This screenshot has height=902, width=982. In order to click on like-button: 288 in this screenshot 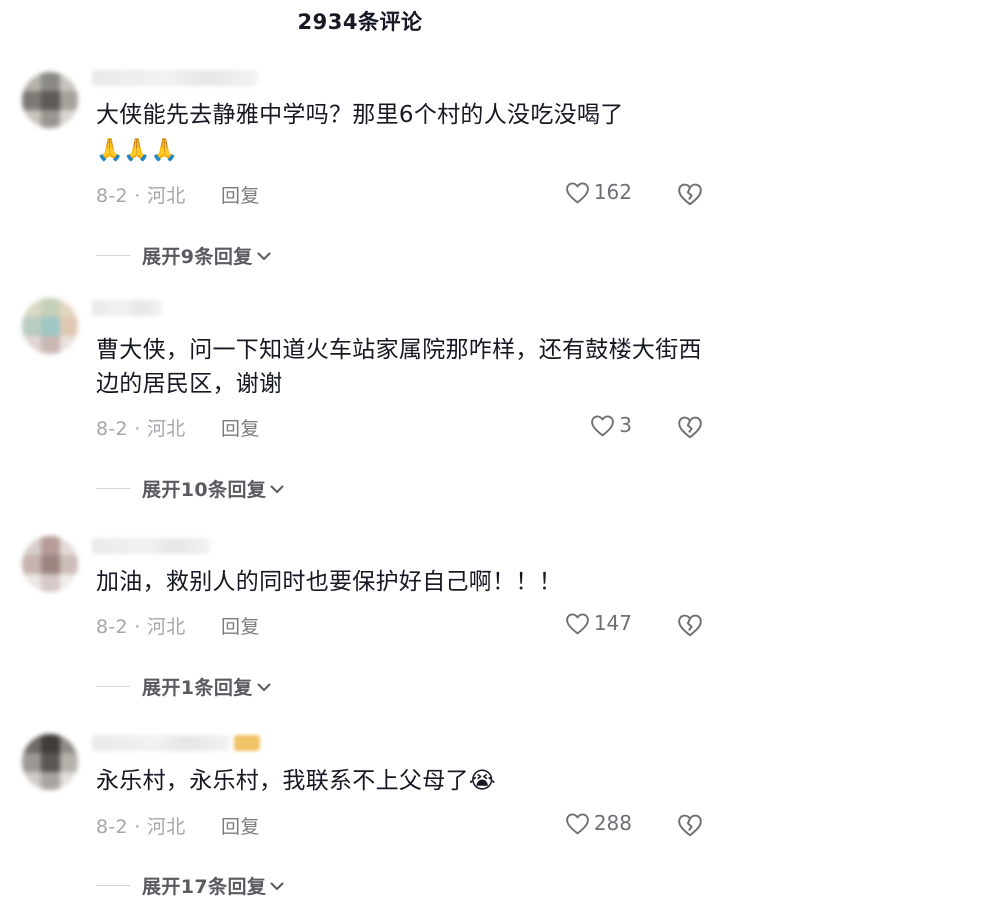, I will do `click(598, 823)`.